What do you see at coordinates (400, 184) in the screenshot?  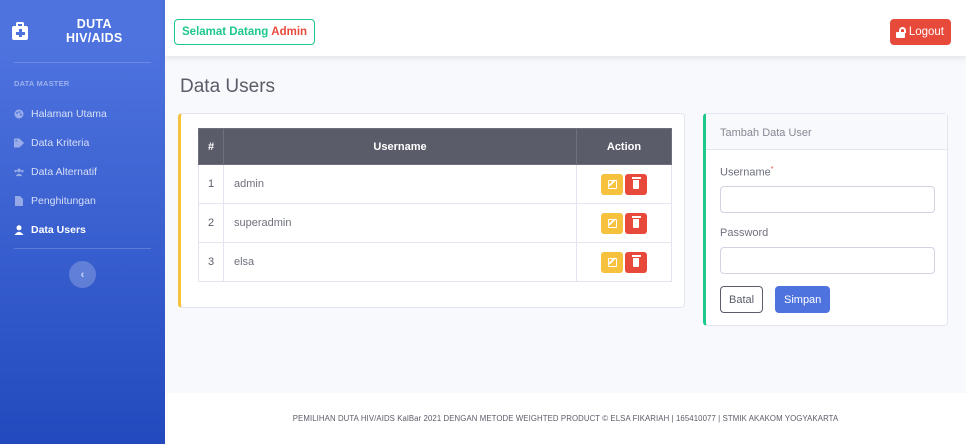 I see `row-username: admin` at bounding box center [400, 184].